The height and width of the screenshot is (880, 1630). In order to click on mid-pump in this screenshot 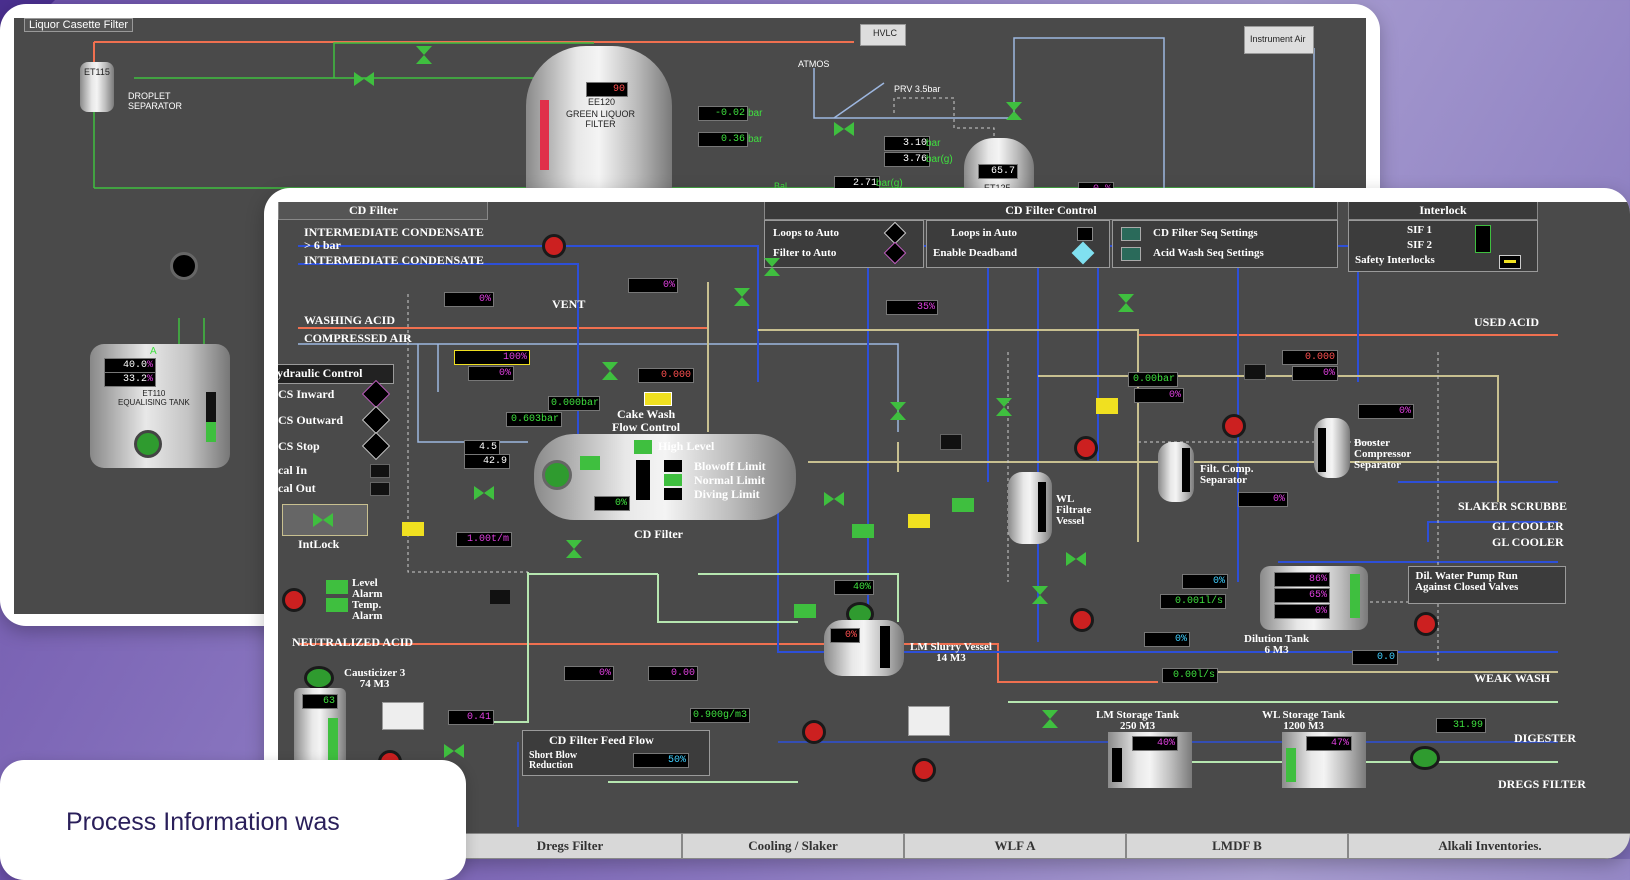, I will do `click(1082, 620)`.